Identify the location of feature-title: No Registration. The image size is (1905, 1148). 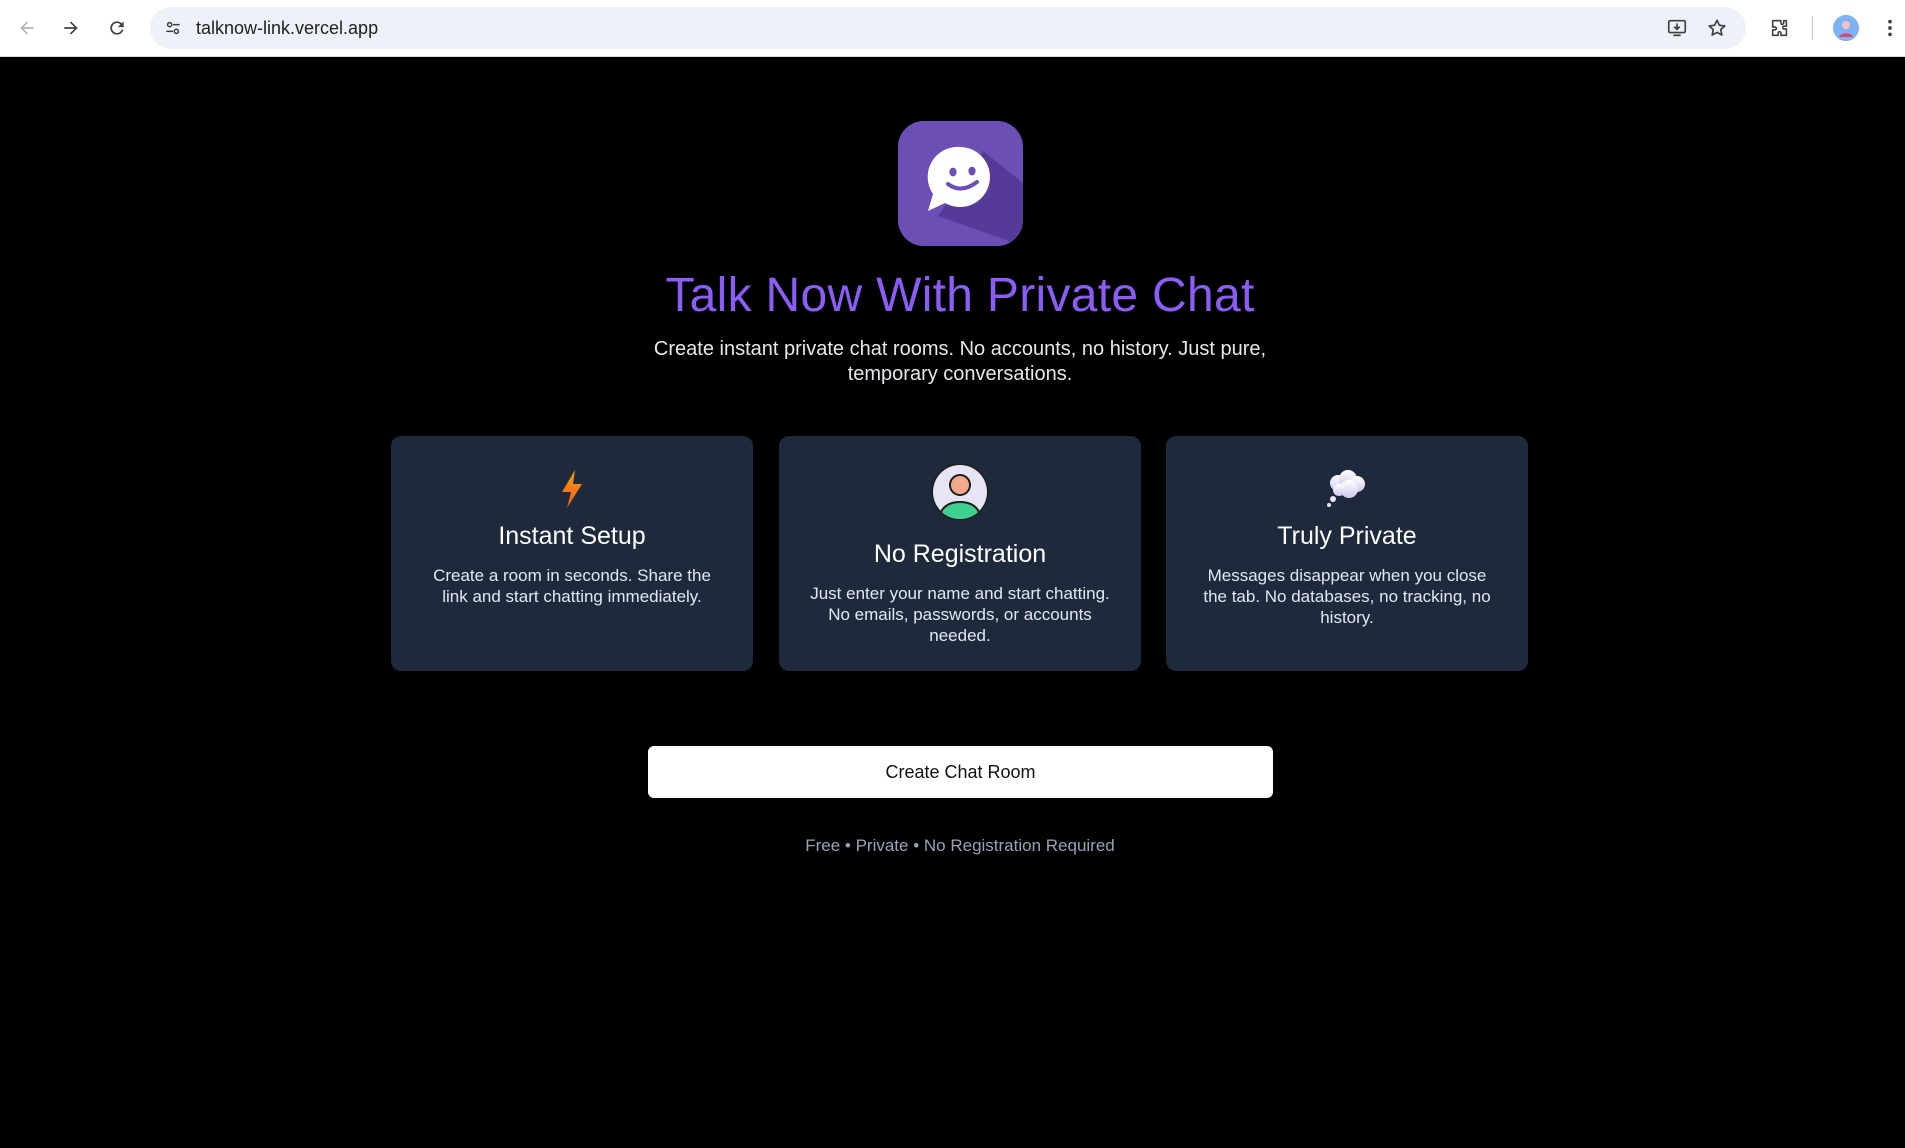
(960, 554).